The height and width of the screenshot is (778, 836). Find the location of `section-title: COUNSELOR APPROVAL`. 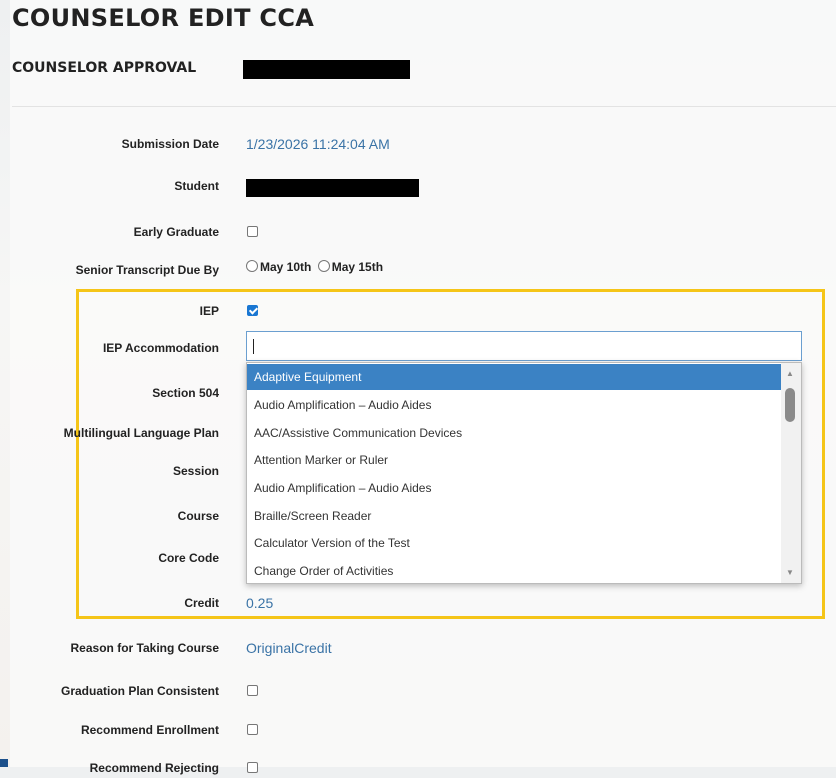

section-title: COUNSELOR APPROVAL is located at coordinates (104, 68).